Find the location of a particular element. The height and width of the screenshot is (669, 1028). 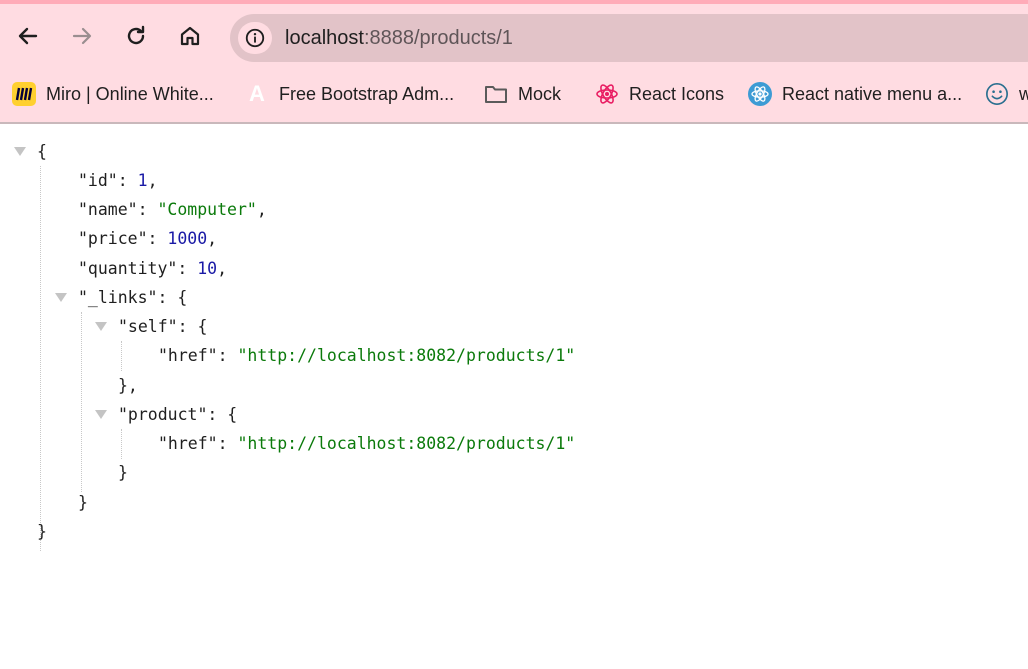

back-arrow-icon is located at coordinates (28, 36).